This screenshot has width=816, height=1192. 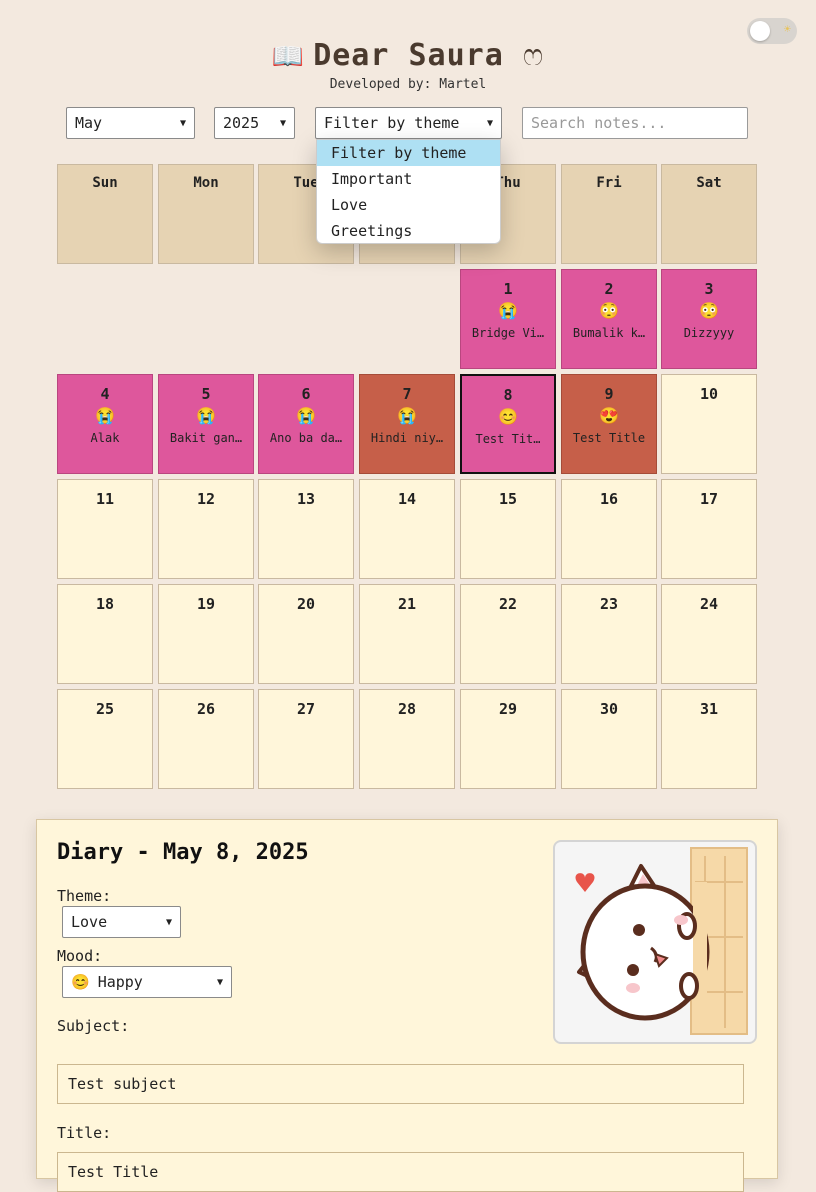 I want to click on calendar-day-3: 3 😳 Dizzyyy, so click(x=709, y=319).